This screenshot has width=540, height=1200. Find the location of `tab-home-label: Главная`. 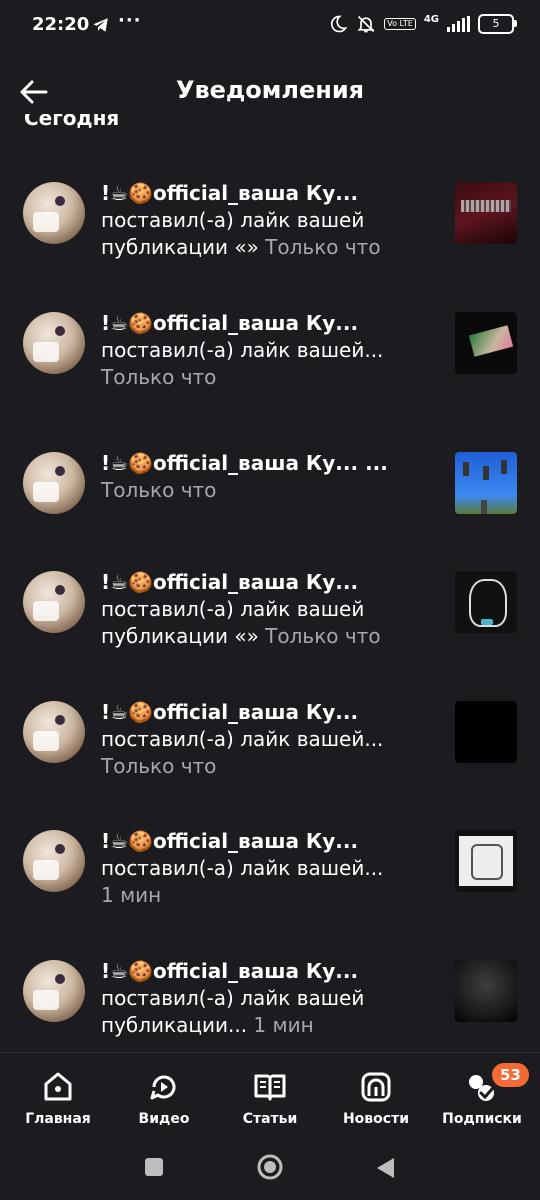

tab-home-label: Главная is located at coordinates (58, 1119).